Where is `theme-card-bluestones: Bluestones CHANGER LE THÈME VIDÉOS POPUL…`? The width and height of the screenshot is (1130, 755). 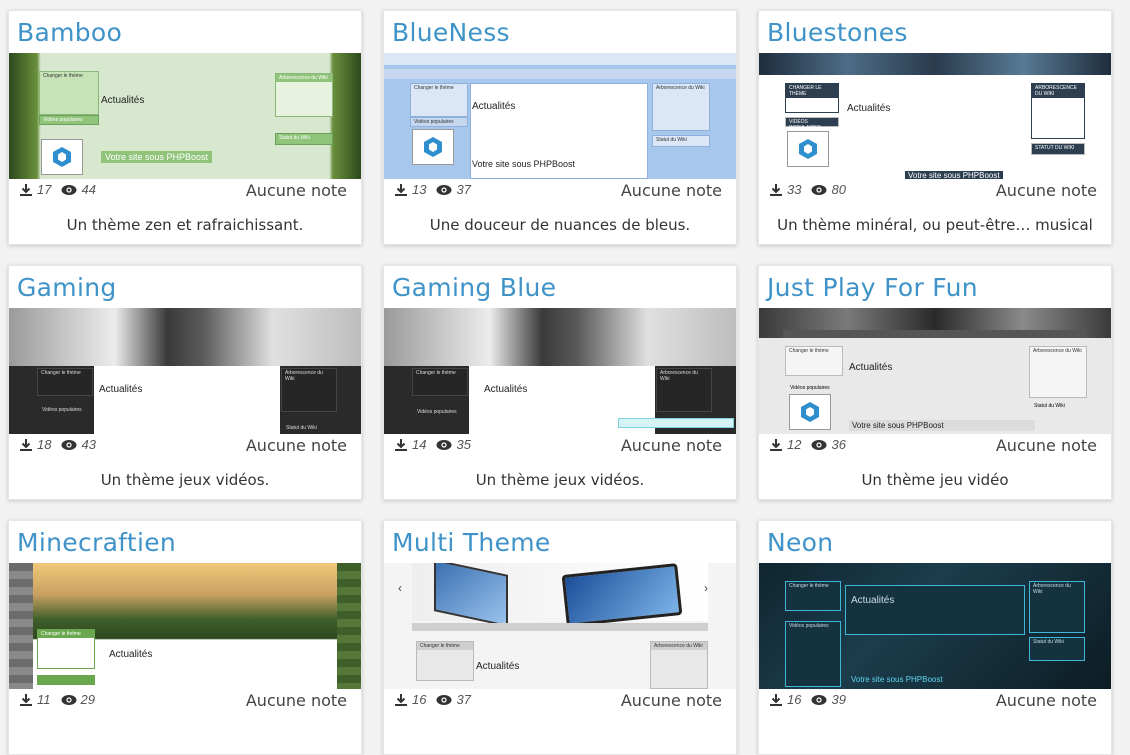
theme-card-bluestones: Bluestones CHANGER LE THÈME VIDÉOS POPUL… is located at coordinates (935, 127).